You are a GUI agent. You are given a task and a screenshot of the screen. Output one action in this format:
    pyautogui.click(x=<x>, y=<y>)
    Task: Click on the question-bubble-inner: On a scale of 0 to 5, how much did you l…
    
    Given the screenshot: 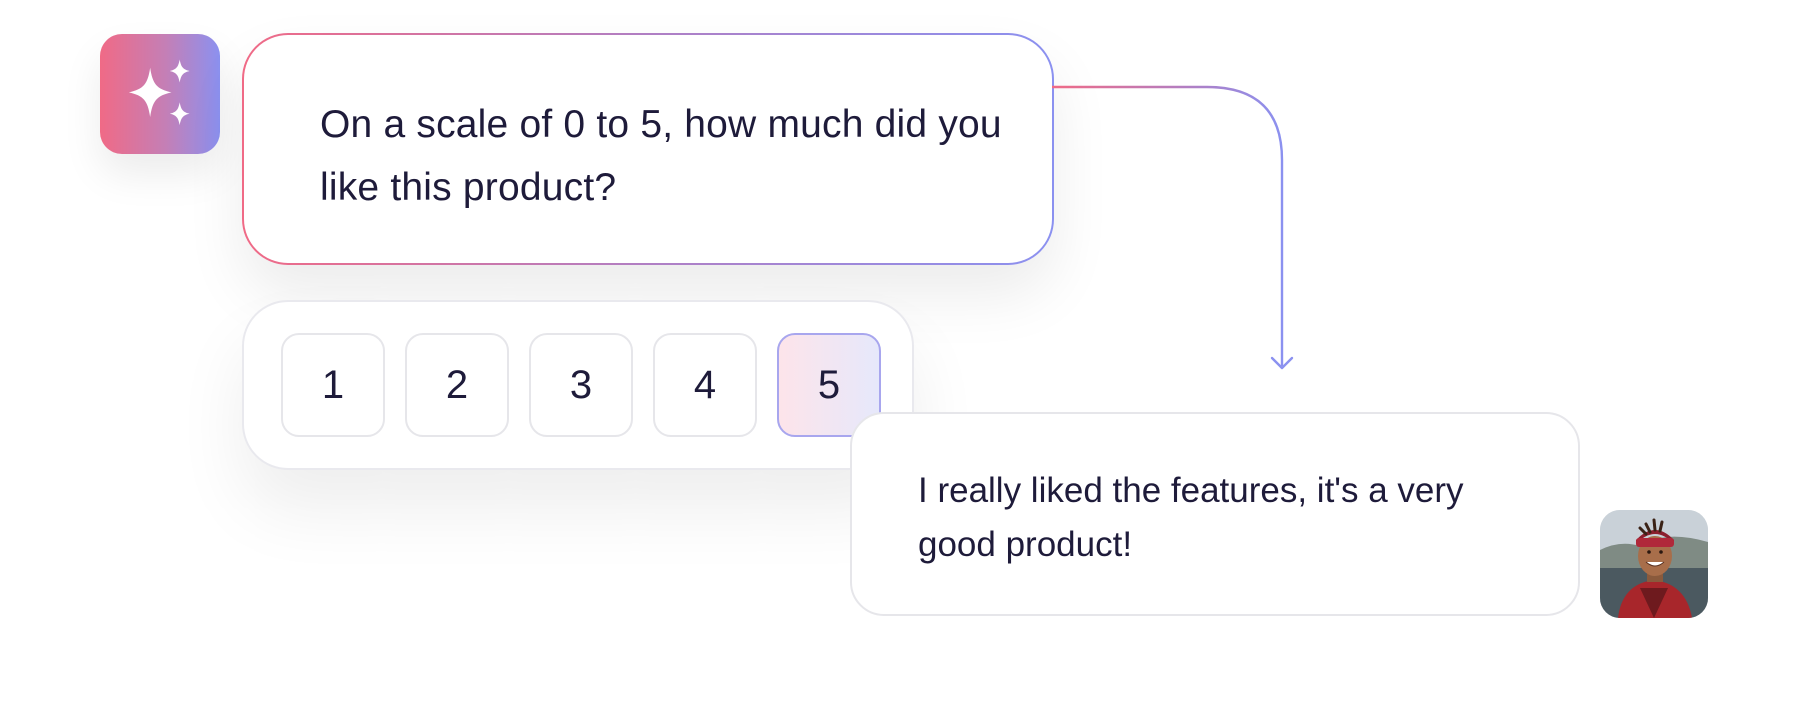 What is the action you would take?
    pyautogui.click(x=648, y=149)
    